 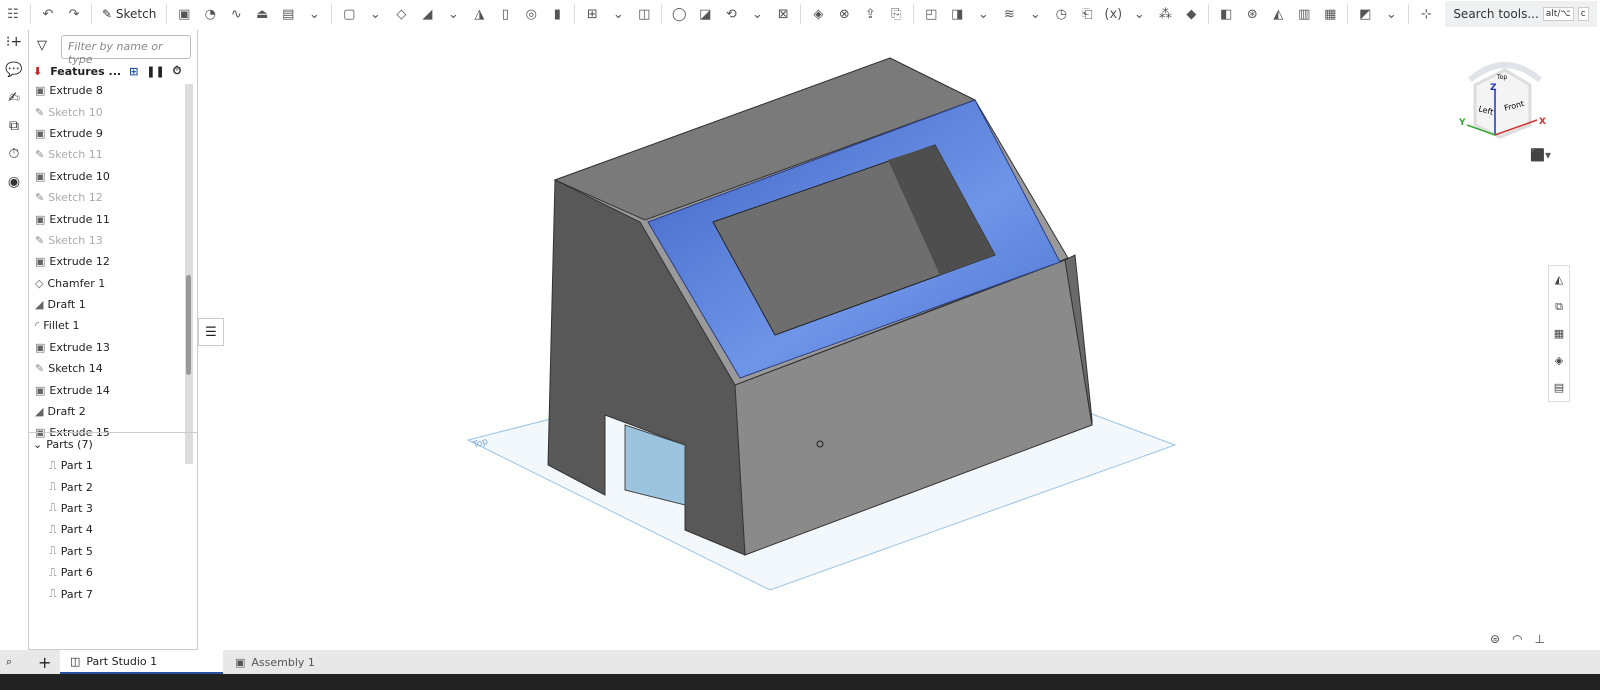 What do you see at coordinates (1505, 105) in the screenshot?
I see `view-cube: Top Left Front Z X Y` at bounding box center [1505, 105].